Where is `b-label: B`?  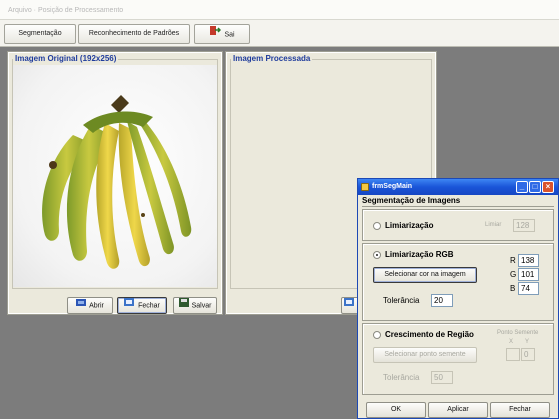 b-label: B is located at coordinates (513, 288).